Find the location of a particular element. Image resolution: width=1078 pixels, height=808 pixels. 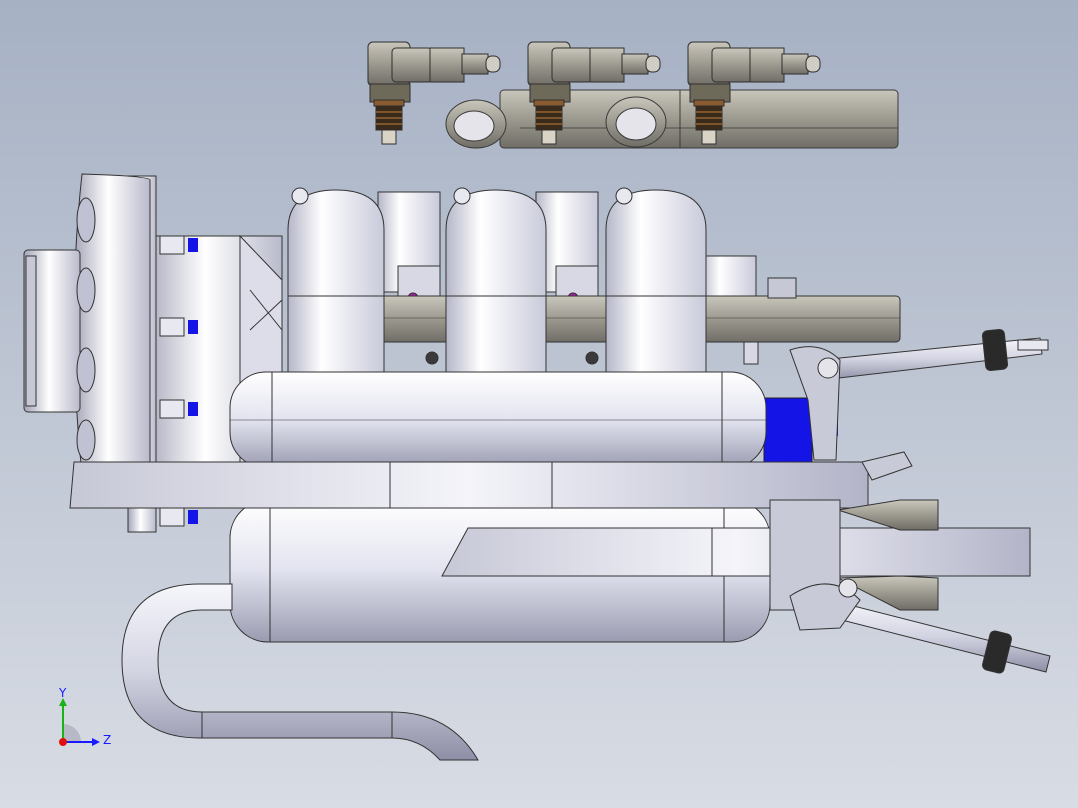

z-axis-arrow is located at coordinates (96, 742).